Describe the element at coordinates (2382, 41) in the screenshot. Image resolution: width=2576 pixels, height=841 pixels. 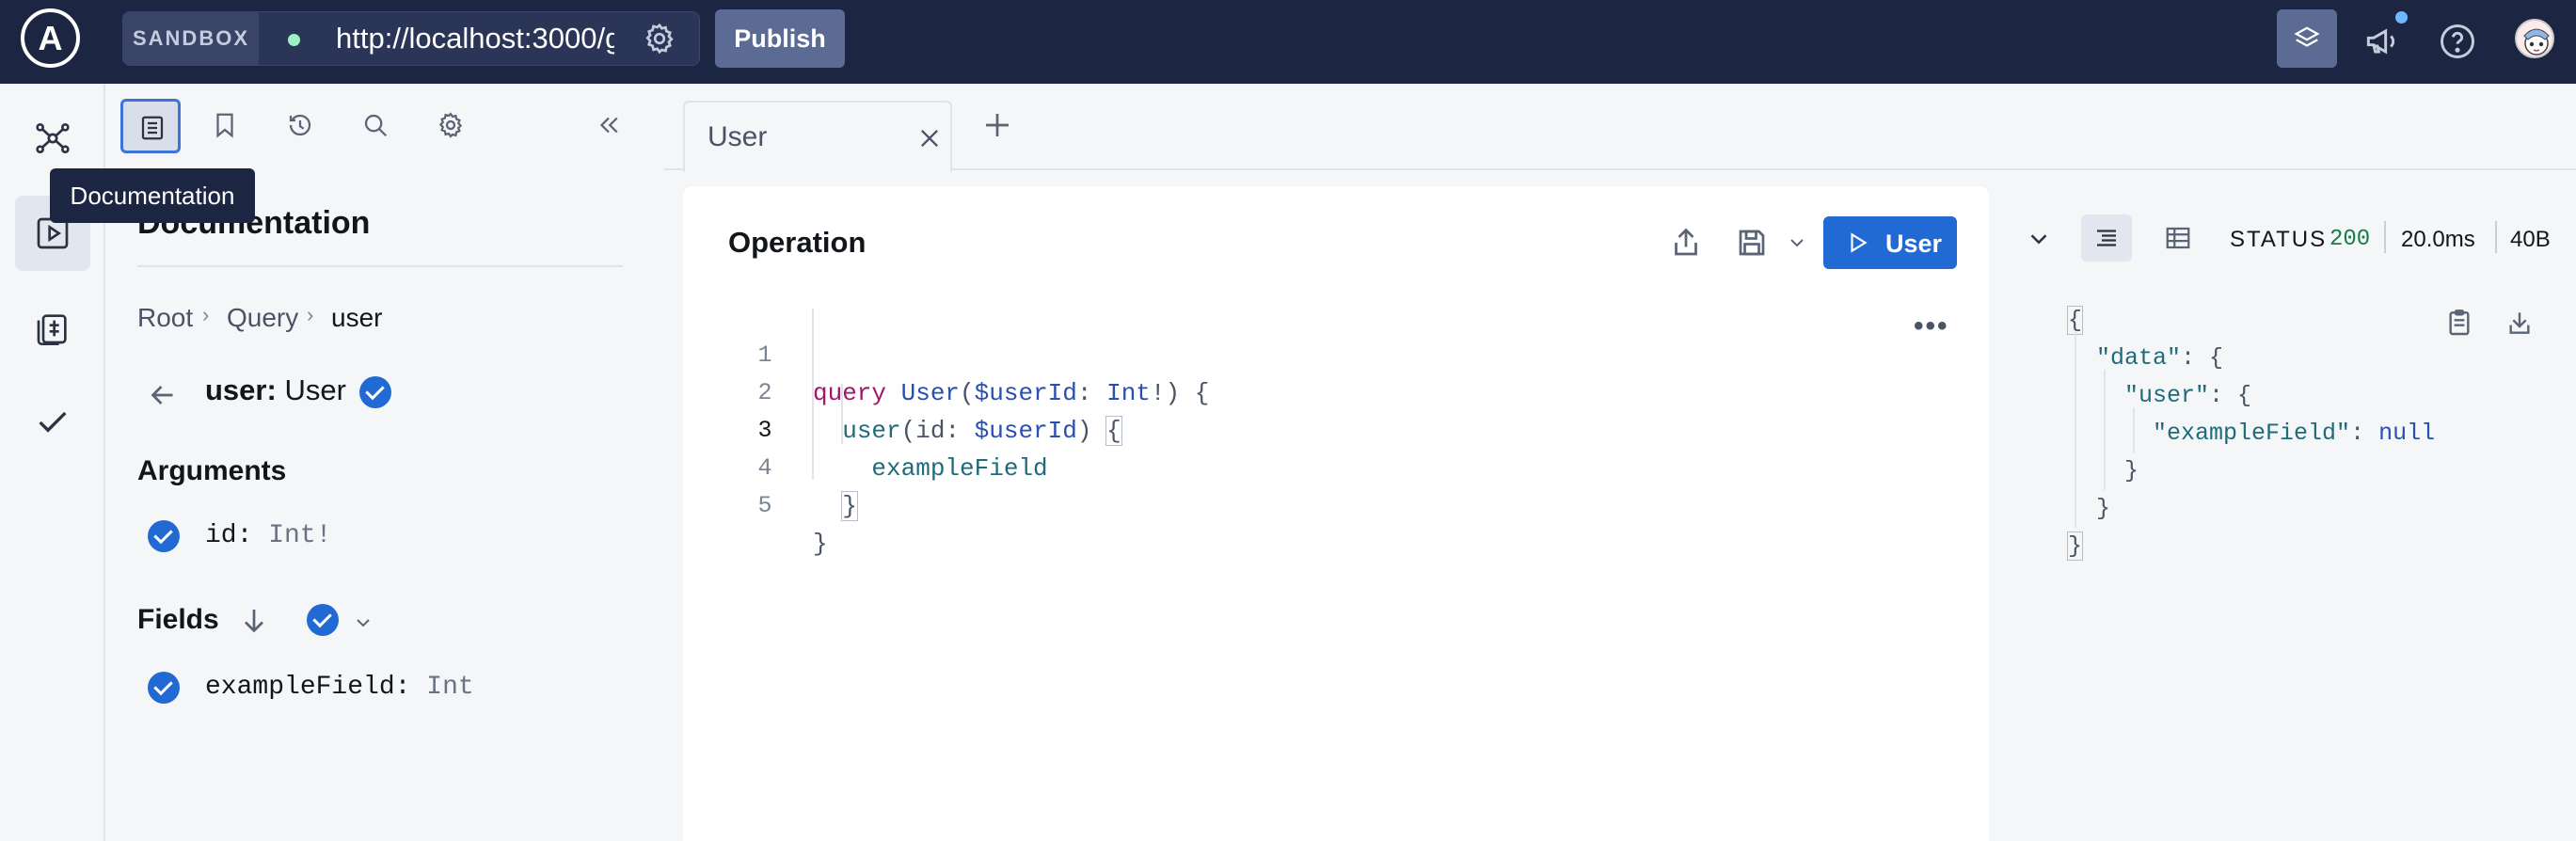
I see `megaphone-icon` at that location.